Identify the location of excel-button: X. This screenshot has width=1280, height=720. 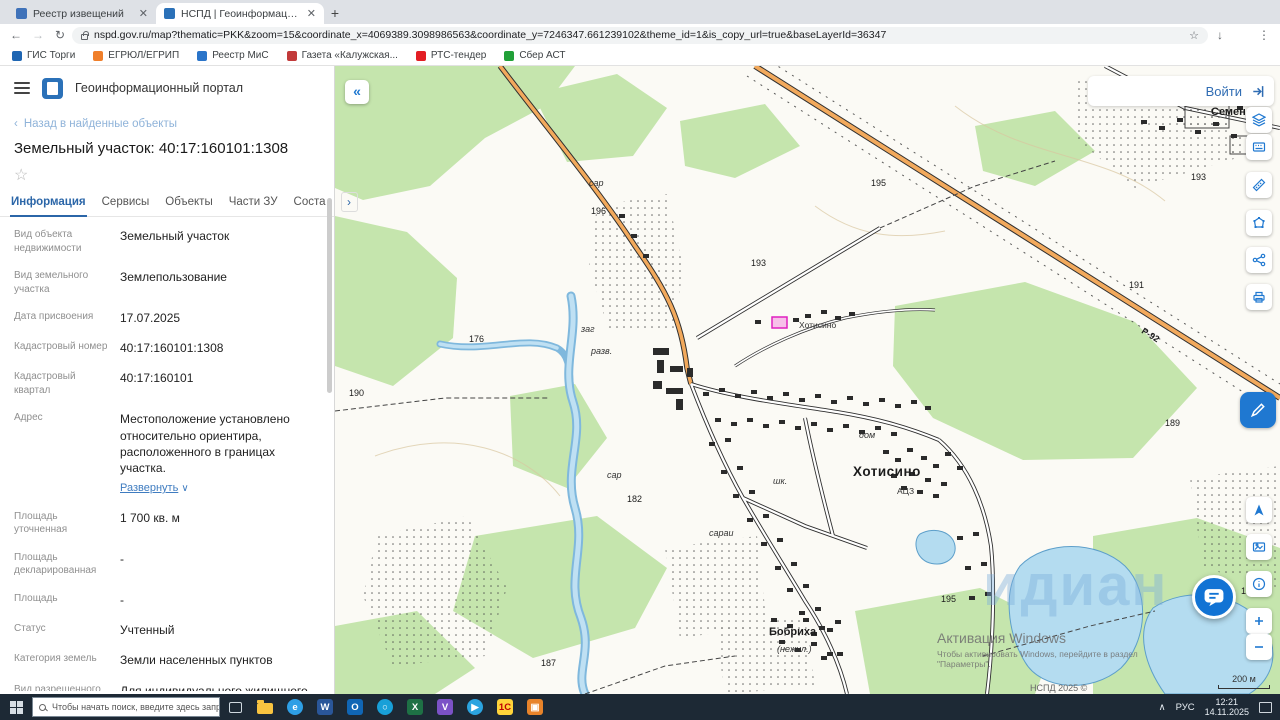
(415, 707).